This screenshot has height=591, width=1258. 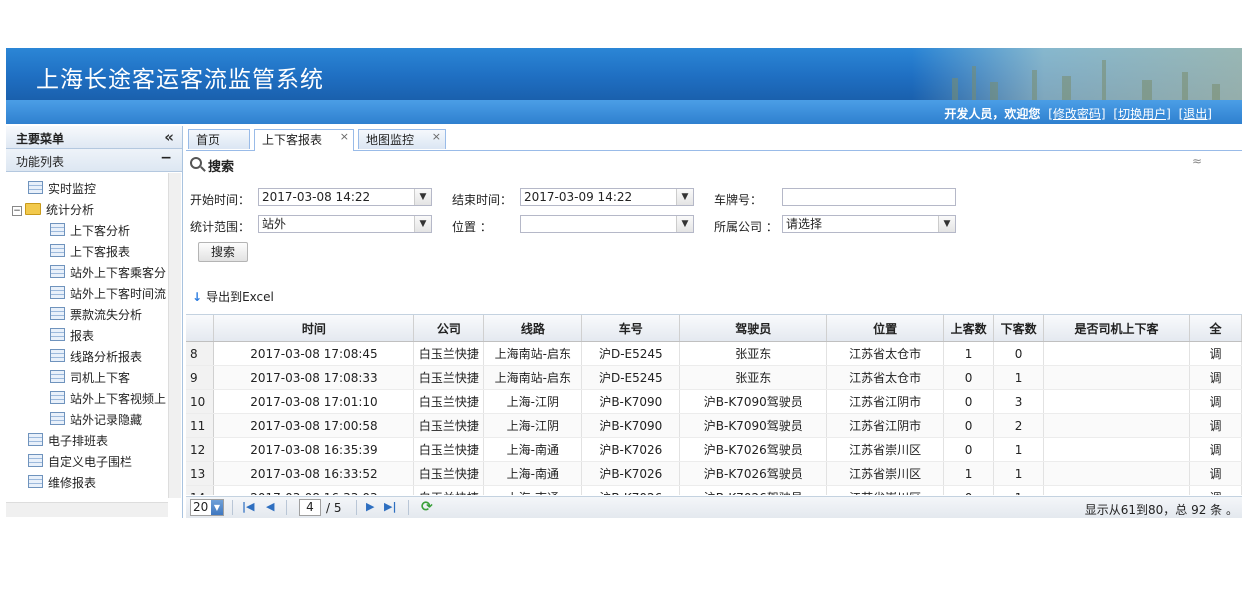 What do you see at coordinates (402, 139) in the screenshot?
I see `tab-map-monitor: 地图监控 ×` at bounding box center [402, 139].